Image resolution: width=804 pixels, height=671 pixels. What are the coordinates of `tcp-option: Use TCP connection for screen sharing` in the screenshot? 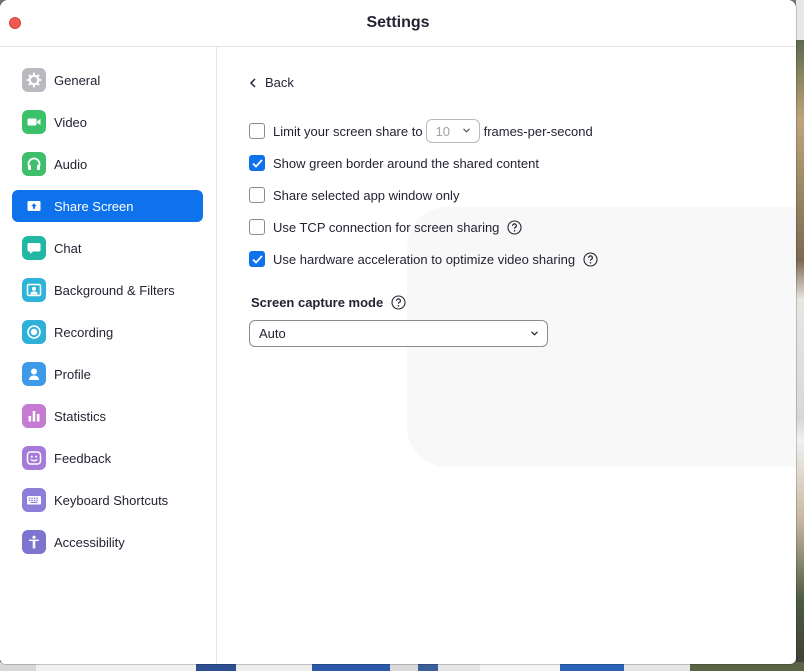 It's located at (385, 227).